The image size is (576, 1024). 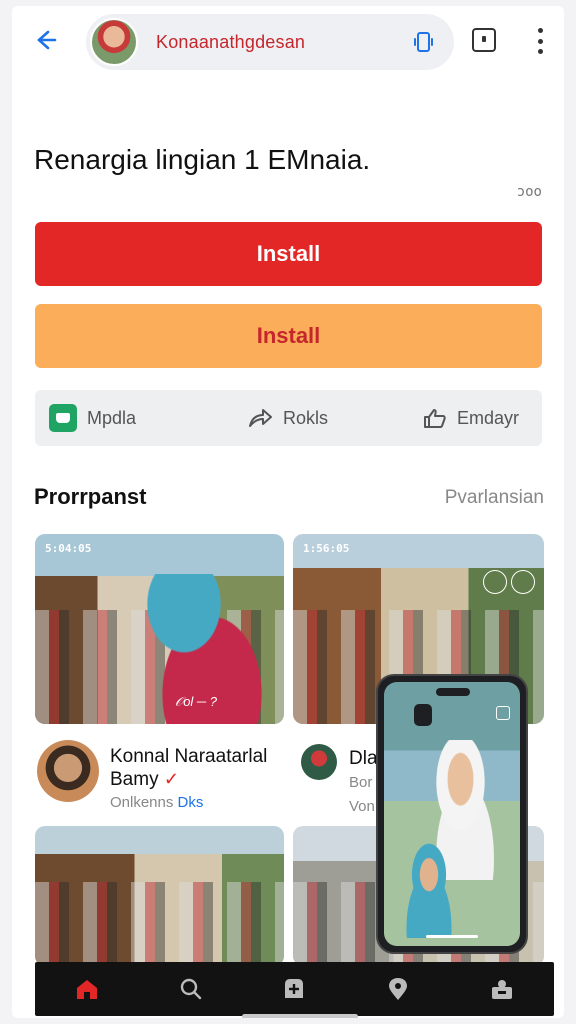 I want to click on add-icon, so click(x=294, y=988).